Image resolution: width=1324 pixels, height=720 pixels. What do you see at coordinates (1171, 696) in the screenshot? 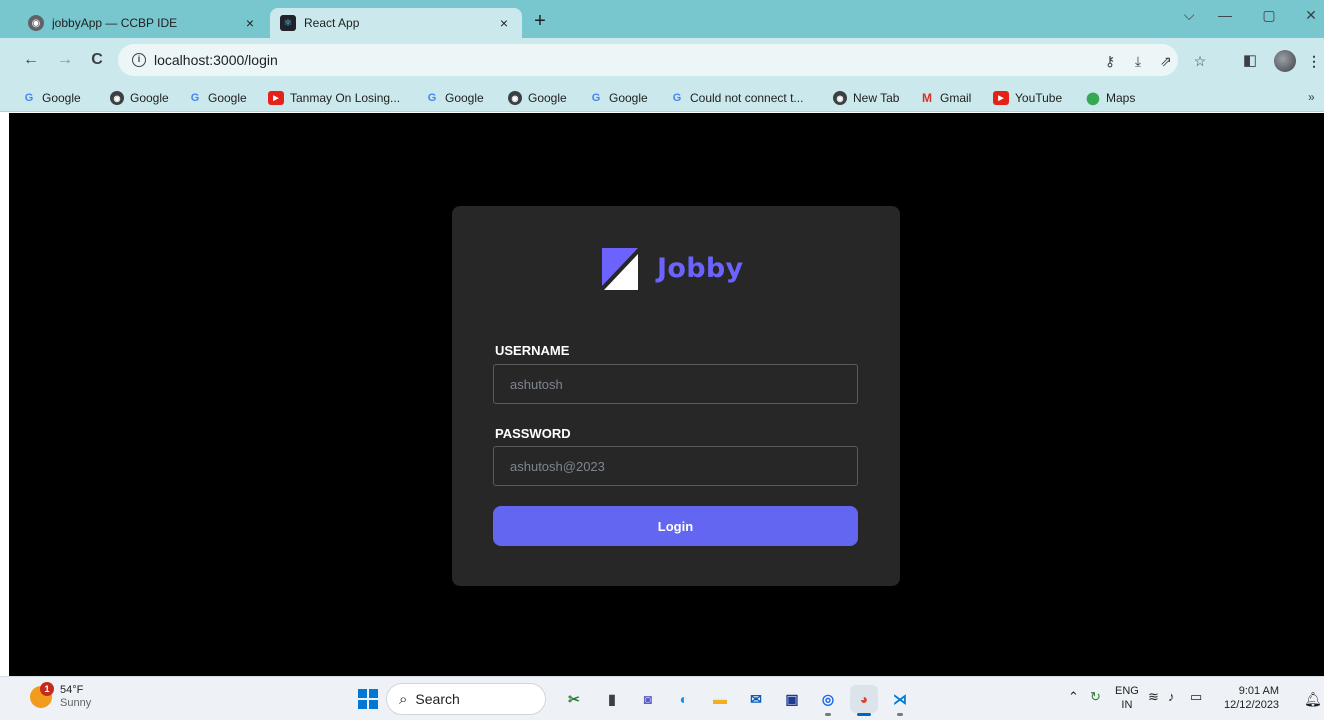
I see `volume-icon: ♪` at bounding box center [1171, 696].